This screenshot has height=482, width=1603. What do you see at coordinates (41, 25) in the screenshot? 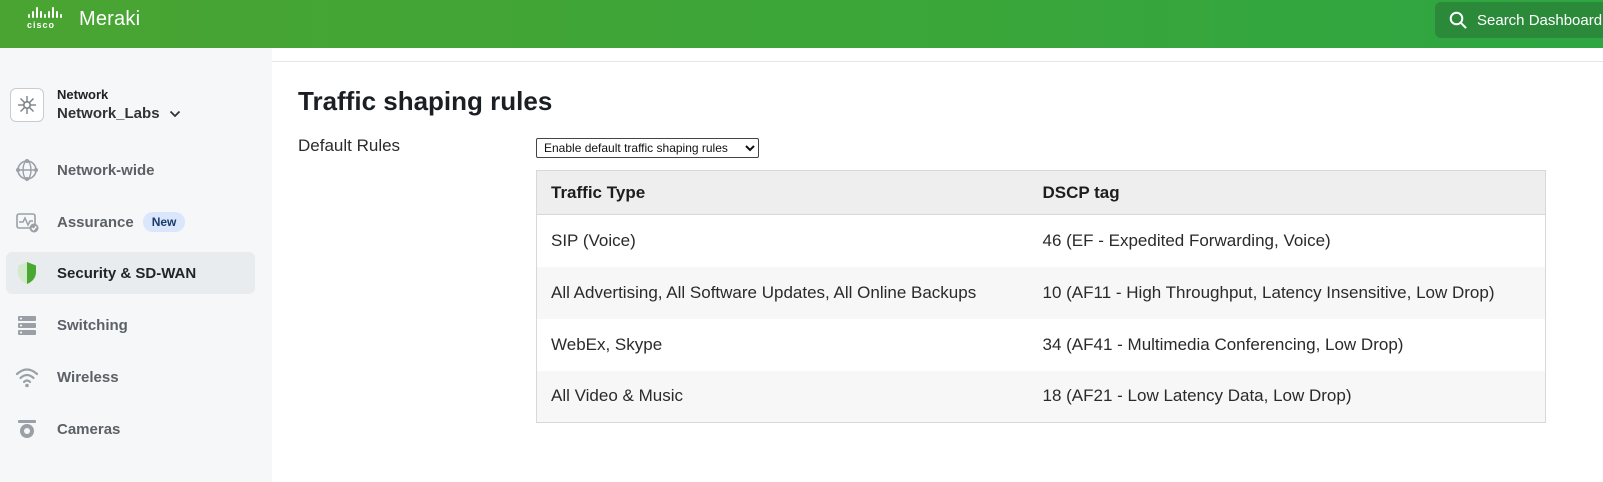
I see `cisco-wordmark: cisco` at bounding box center [41, 25].